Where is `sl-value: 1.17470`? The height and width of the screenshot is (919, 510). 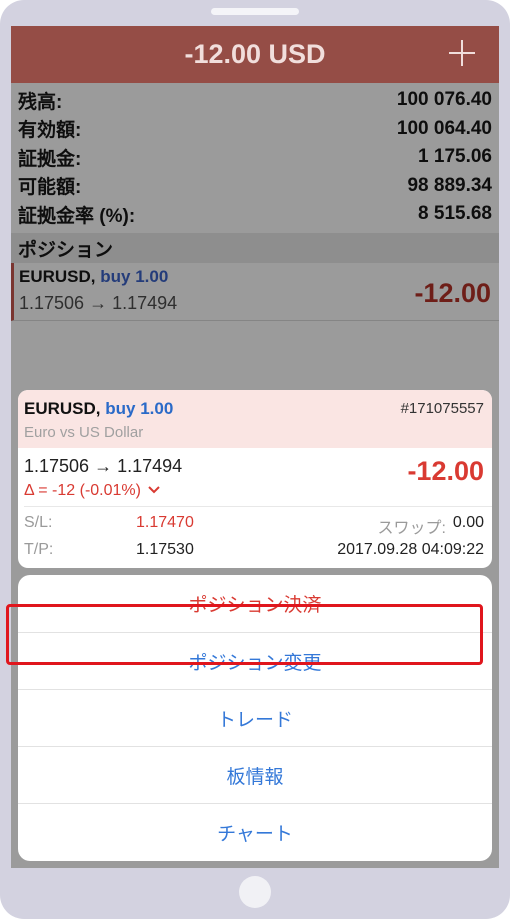 sl-value: 1.17470 is located at coordinates (165, 522).